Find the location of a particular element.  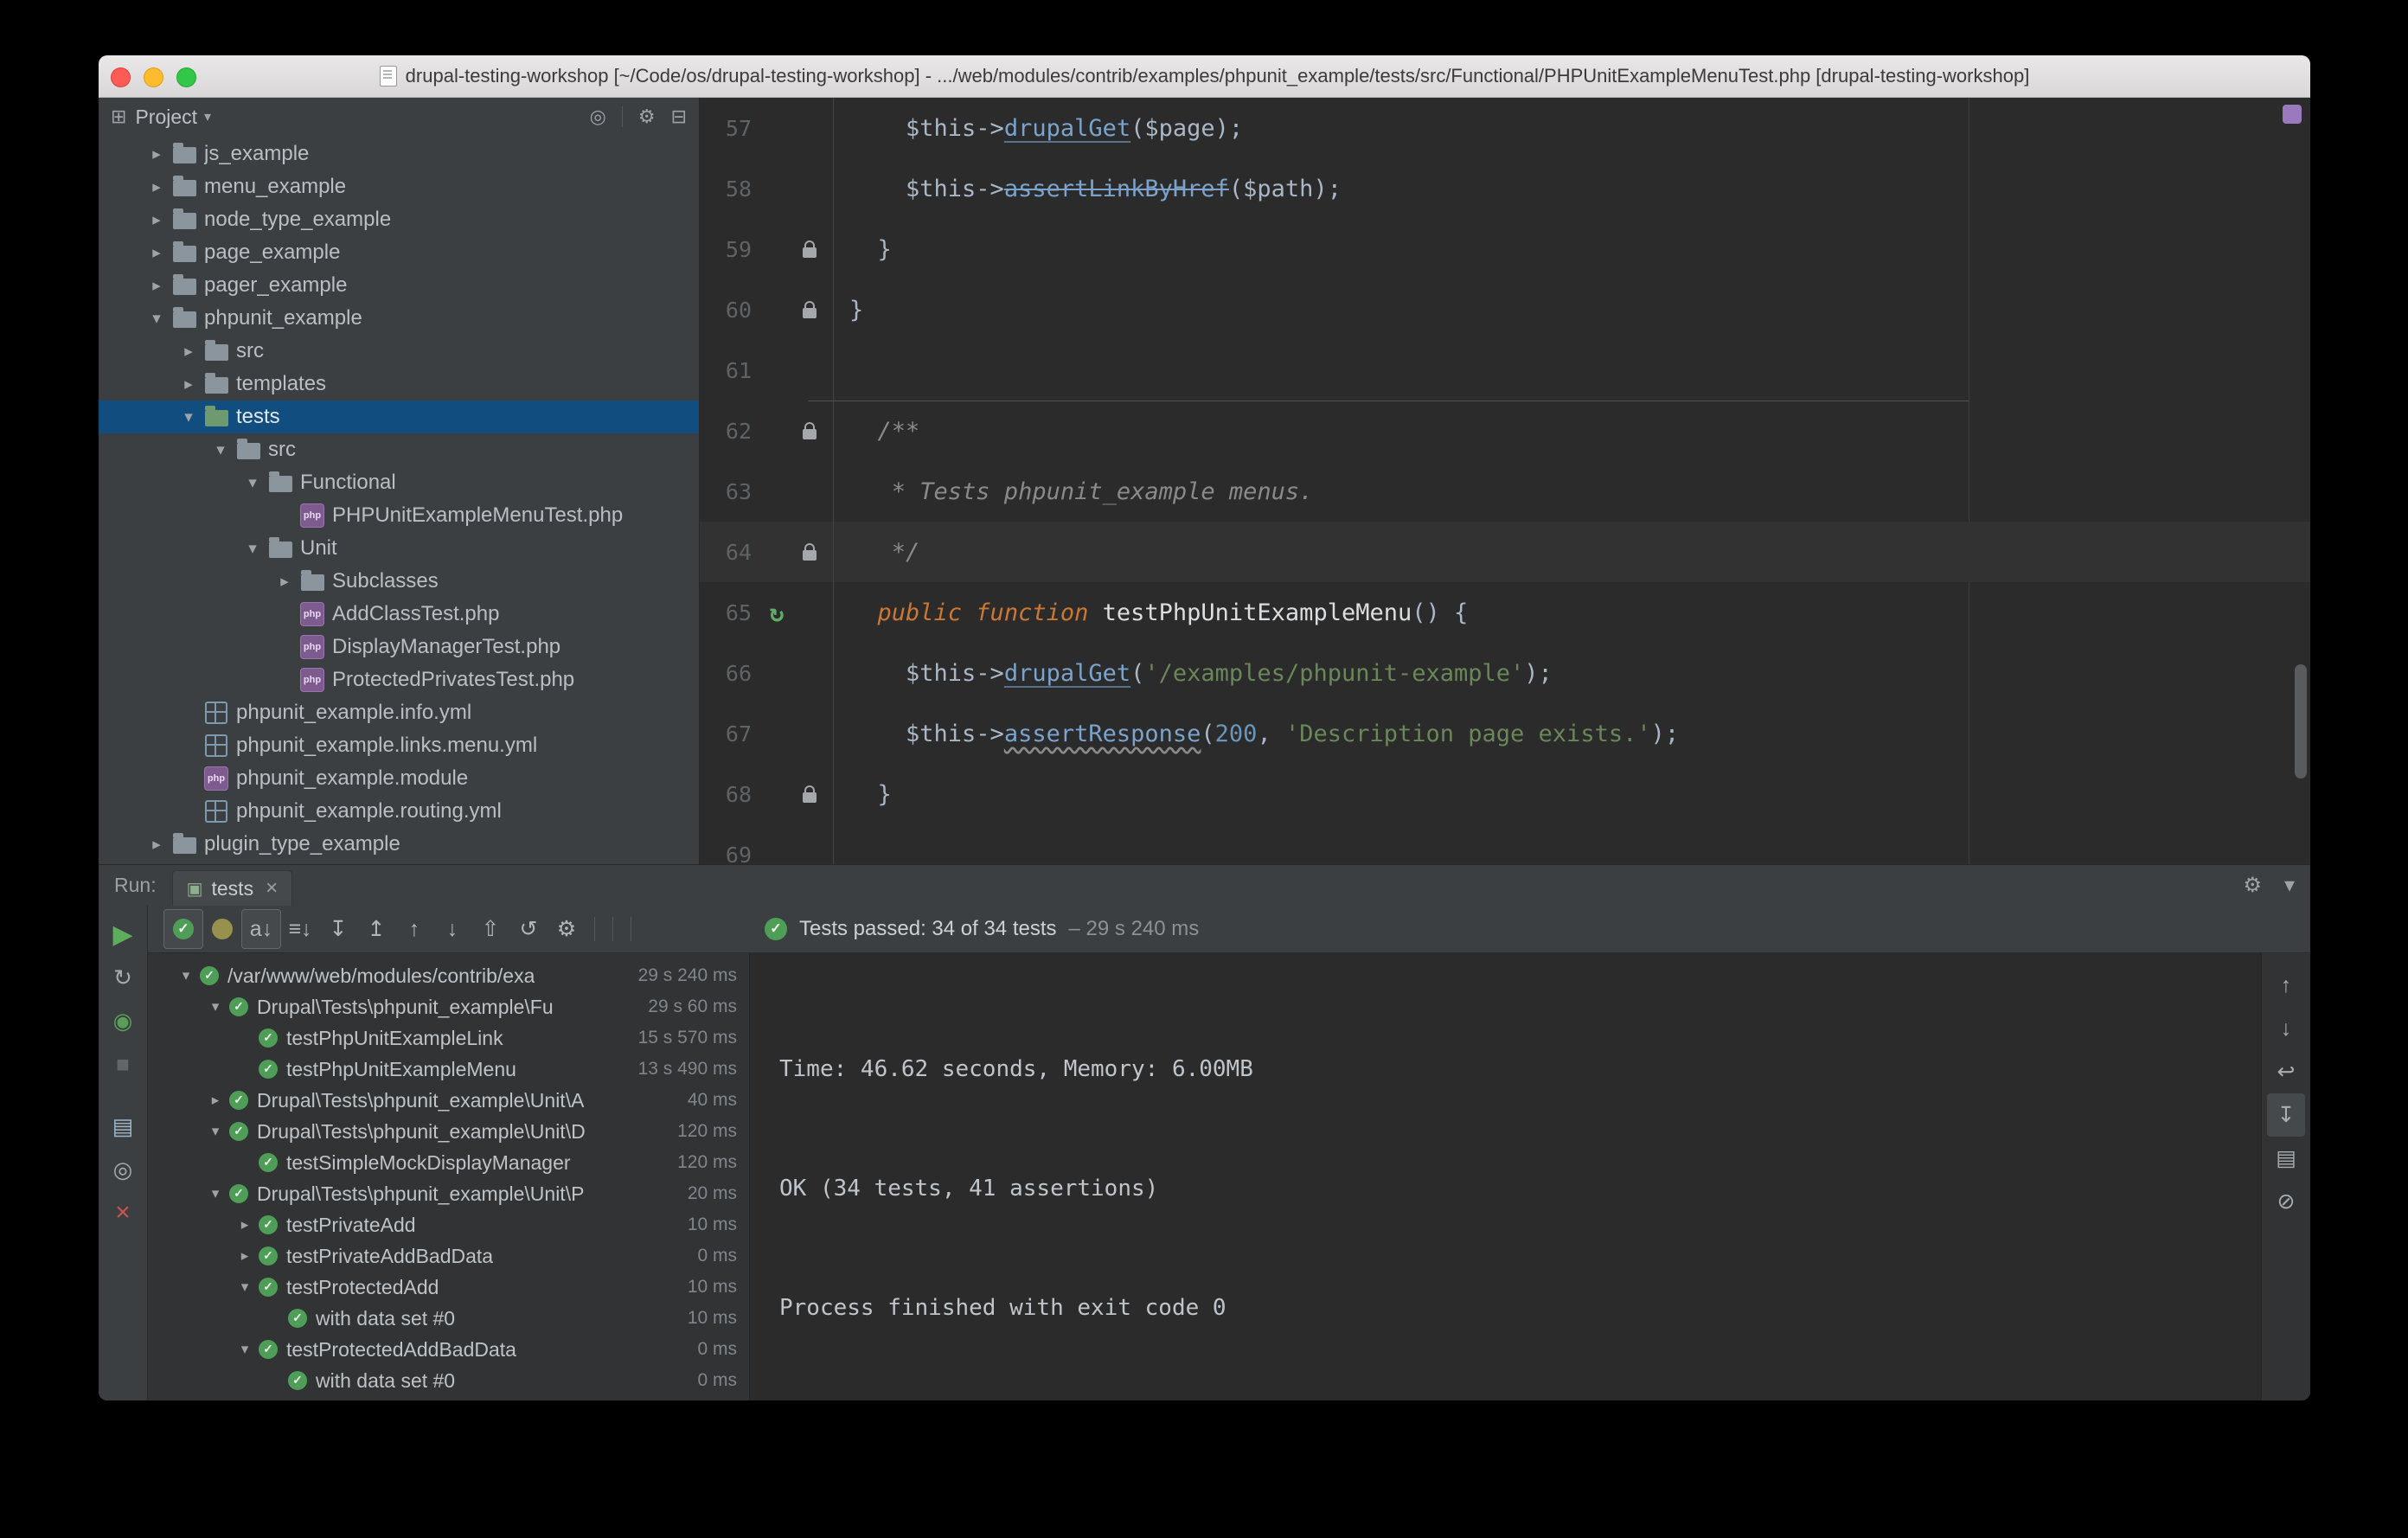

gutter-run-slot: ↻ is located at coordinates (776, 613).